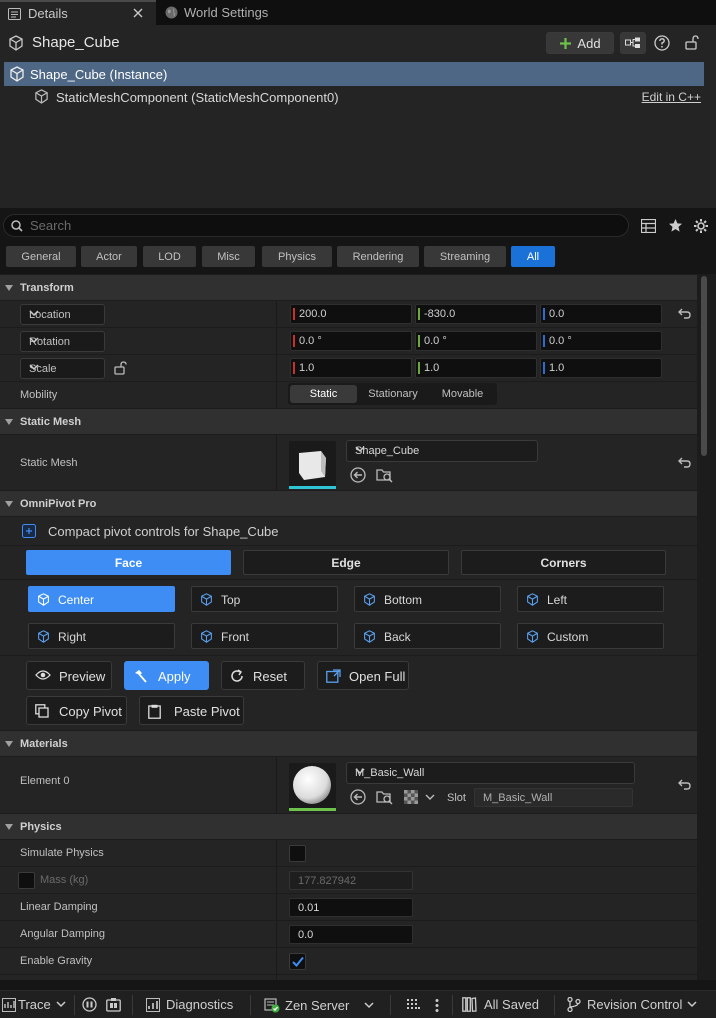  What do you see at coordinates (533, 256) in the screenshot?
I see `filter-all: All` at bounding box center [533, 256].